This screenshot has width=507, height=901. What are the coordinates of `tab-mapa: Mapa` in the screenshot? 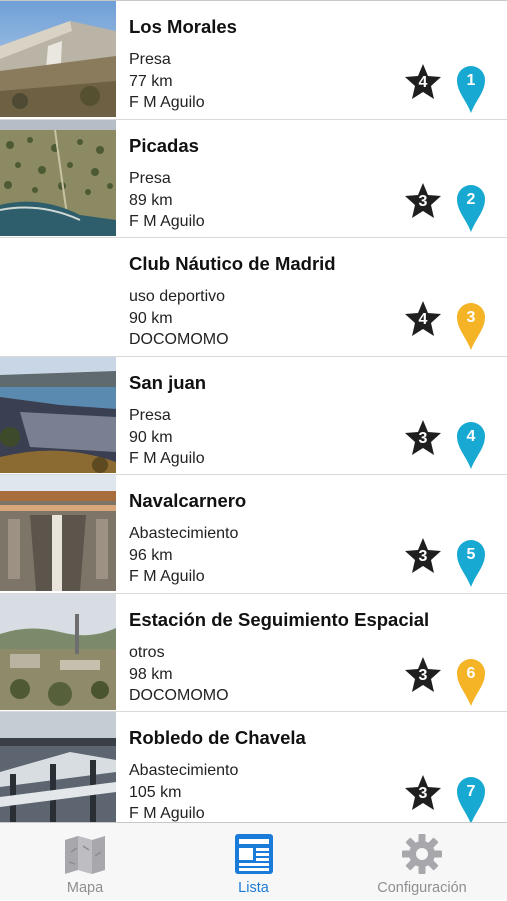 It's located at (85, 862).